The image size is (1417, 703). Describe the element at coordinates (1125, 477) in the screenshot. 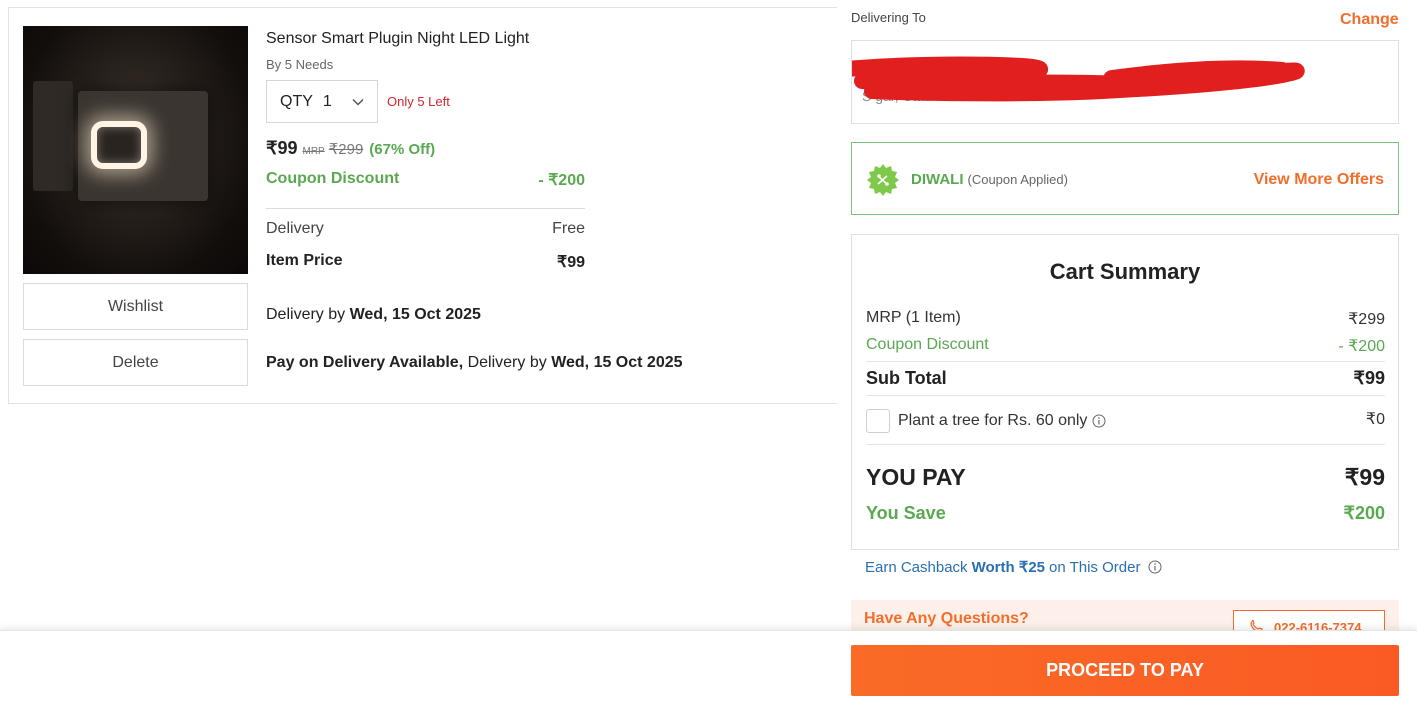

I see `you-pay-row: YOU PAY ₹99` at that location.